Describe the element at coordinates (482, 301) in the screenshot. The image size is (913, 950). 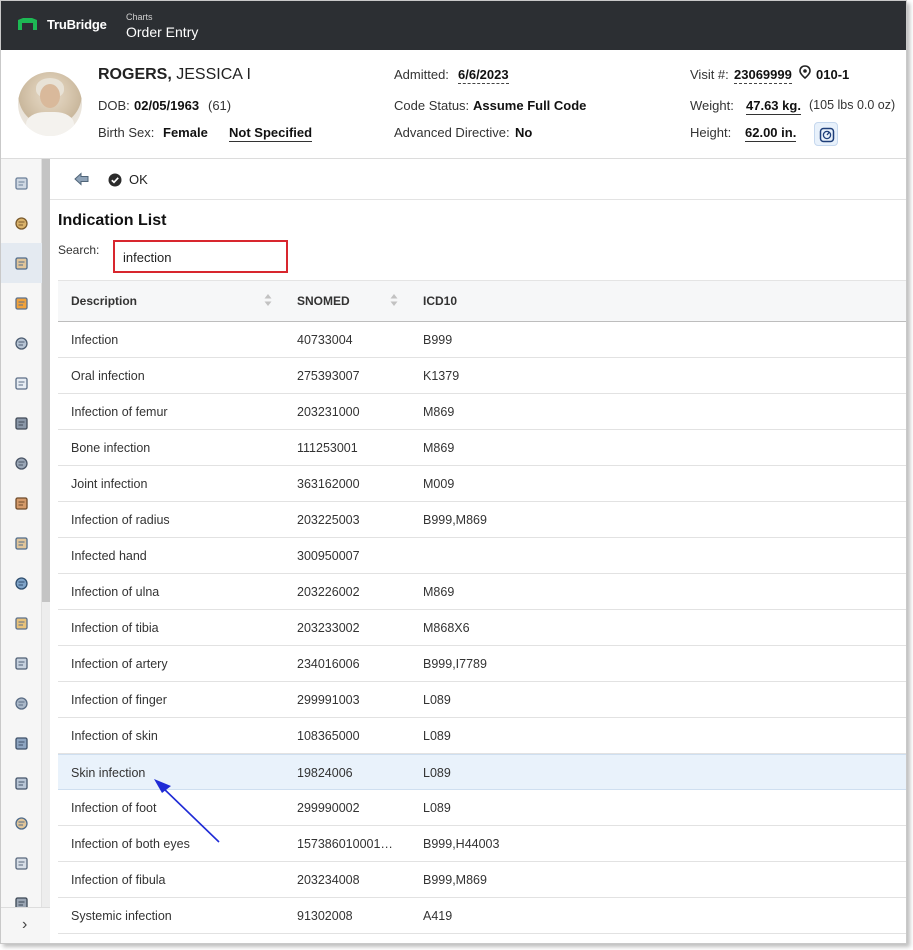
I see `table-header: Description SNOMED ICD10` at that location.